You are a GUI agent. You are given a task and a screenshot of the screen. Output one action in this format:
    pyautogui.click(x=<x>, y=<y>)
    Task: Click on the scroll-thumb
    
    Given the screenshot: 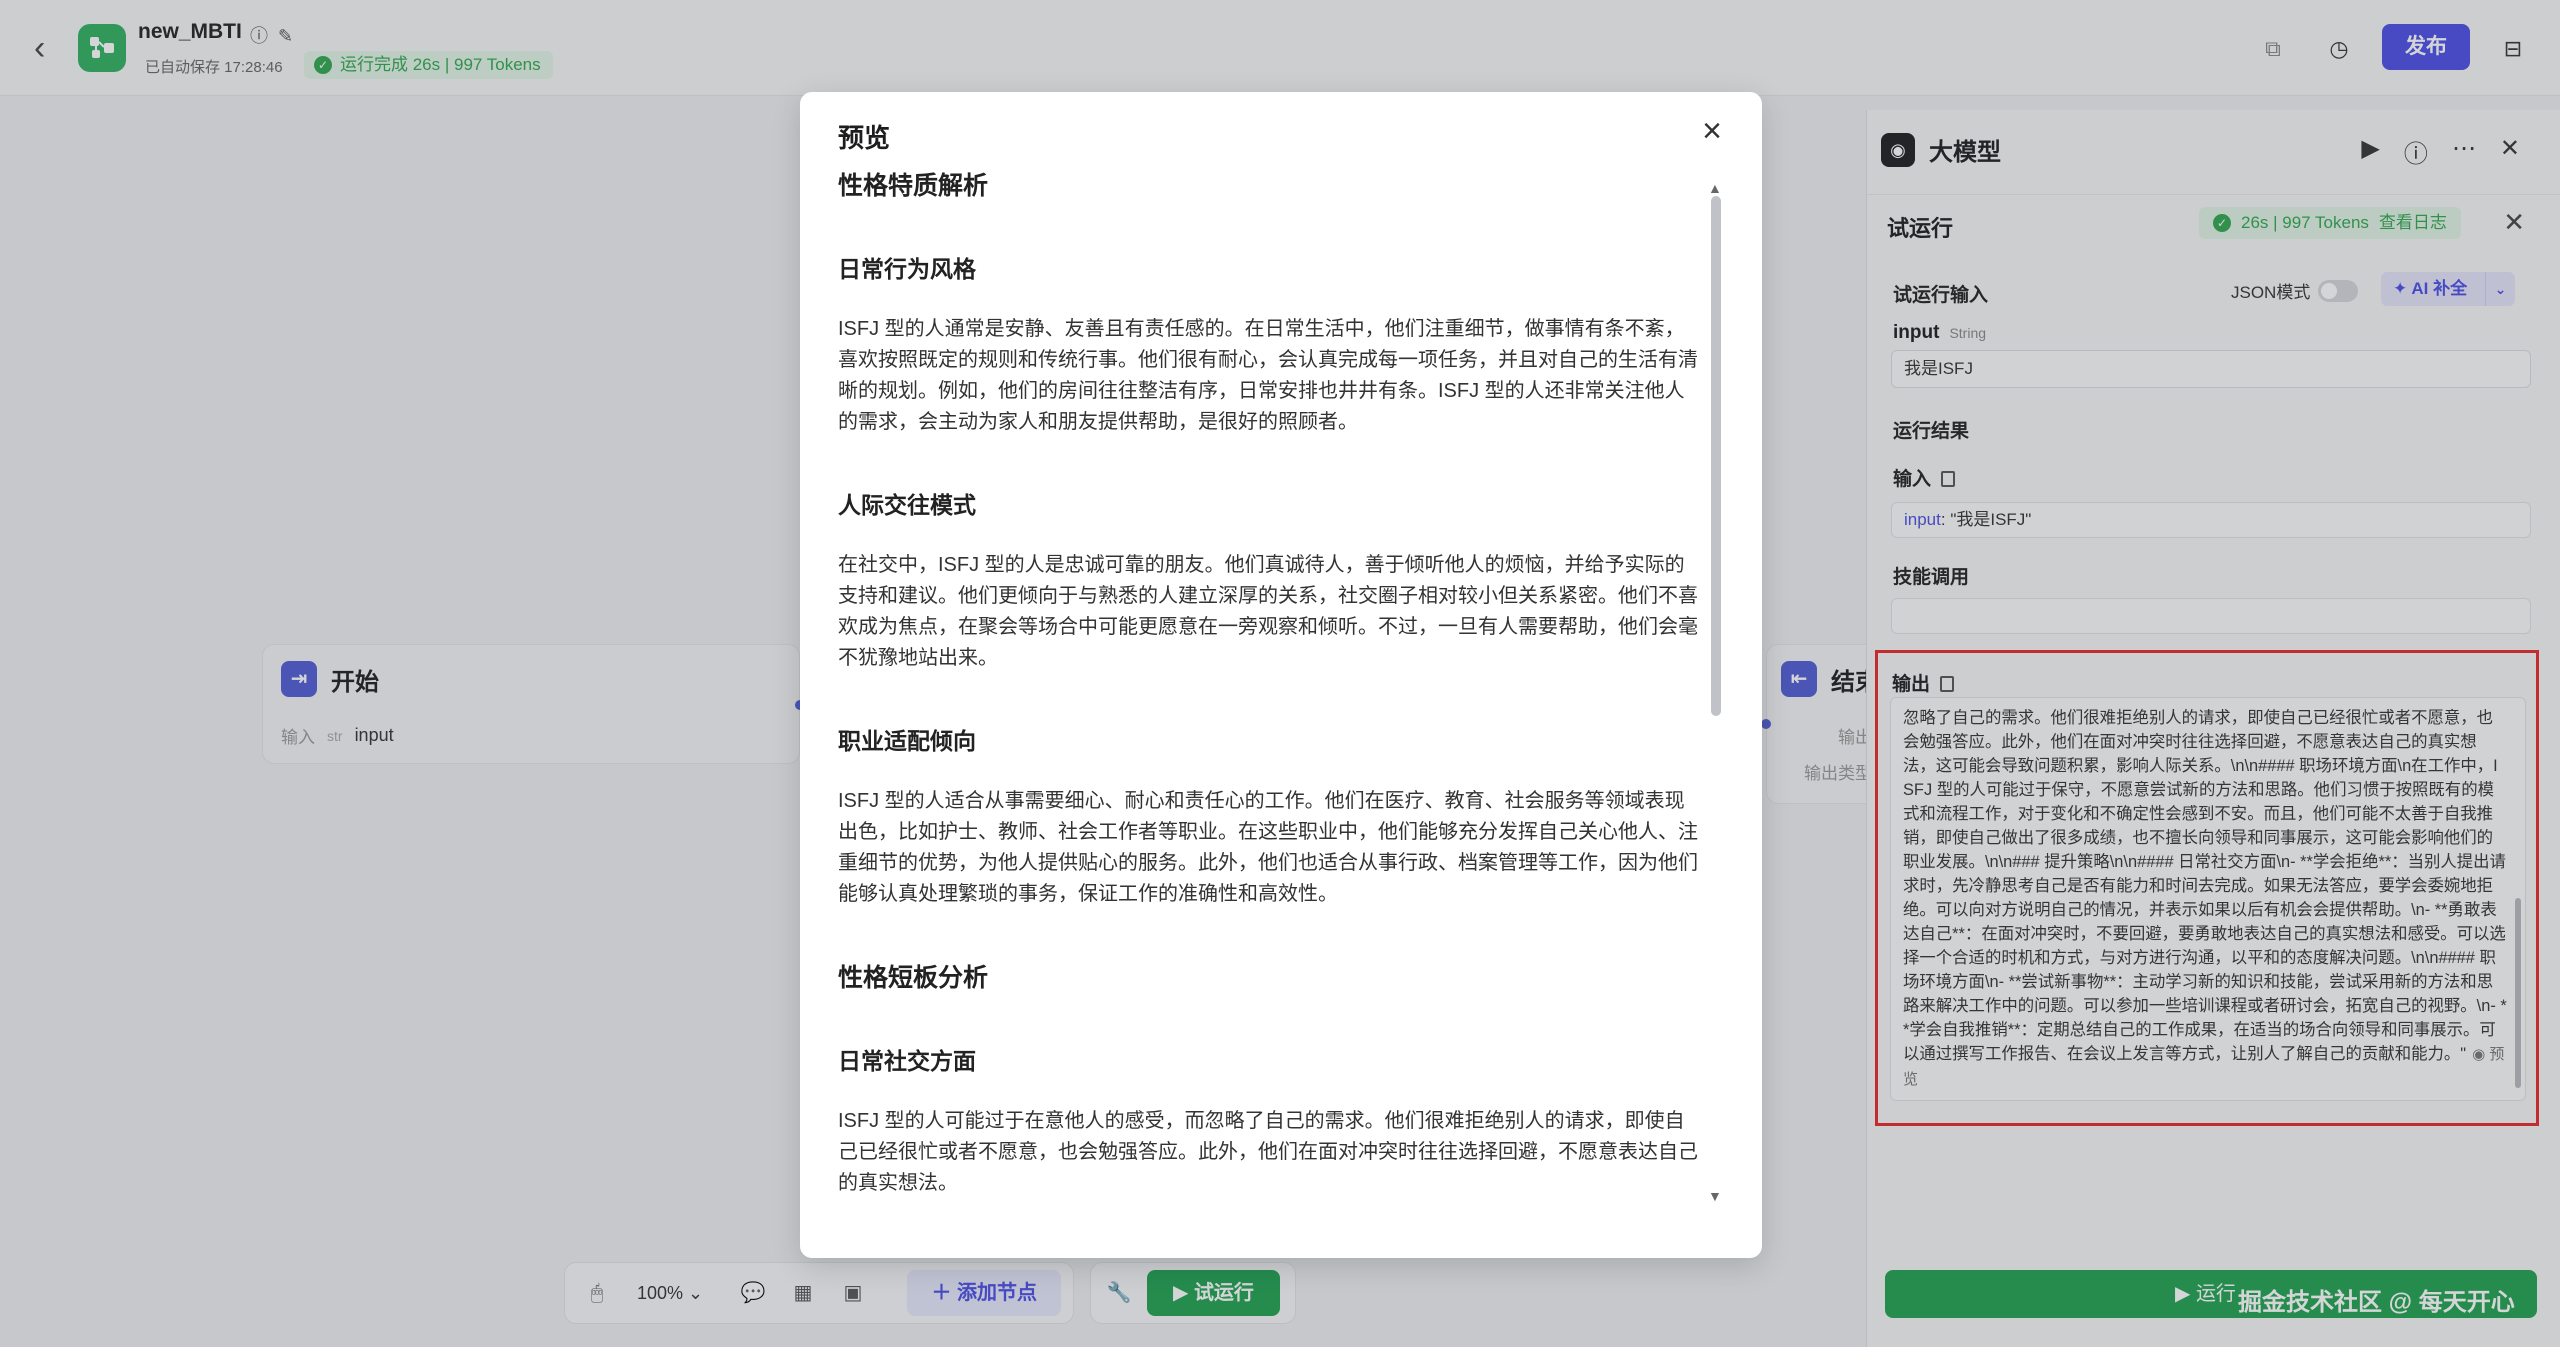 What is the action you would take?
    pyautogui.click(x=1716, y=456)
    